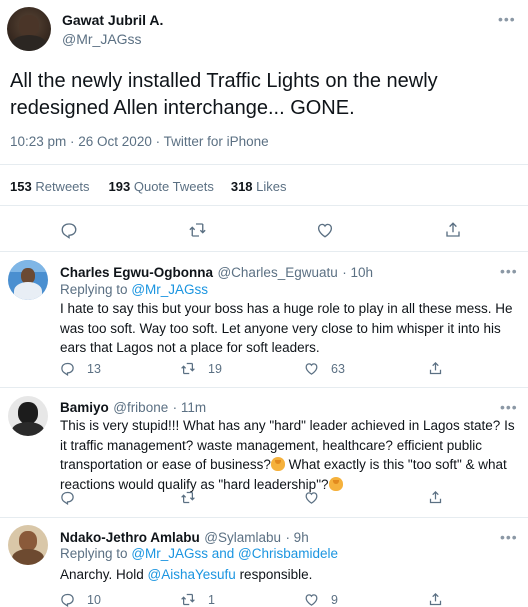  I want to click on mention-link: @Mr_JAGss, so click(169, 289).